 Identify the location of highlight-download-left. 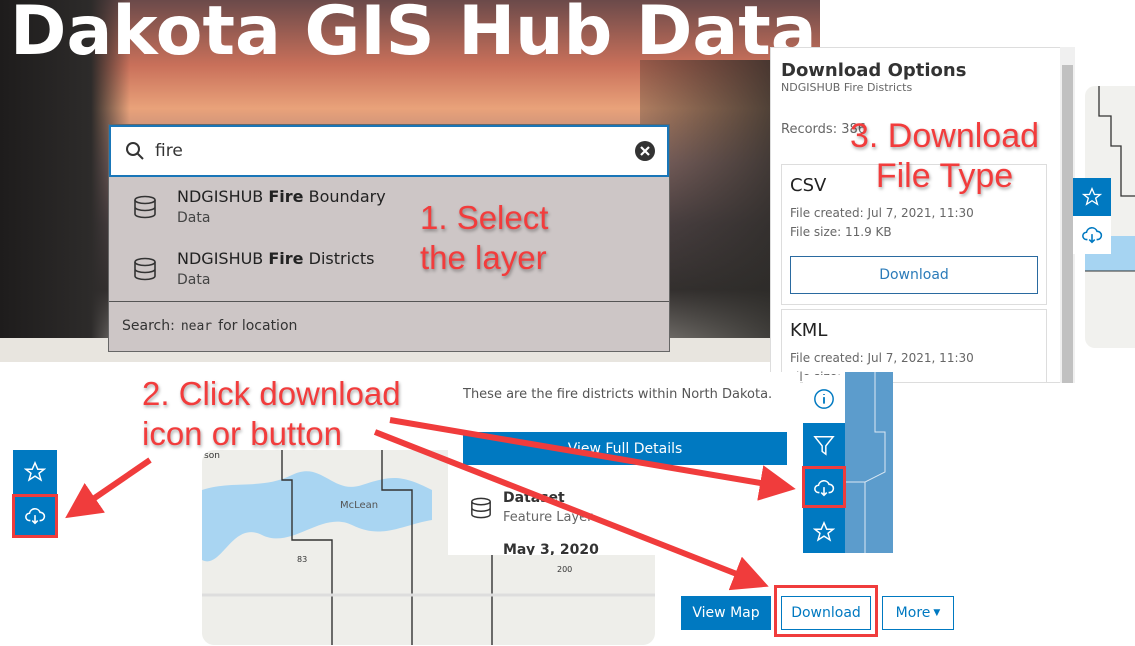
(35, 516).